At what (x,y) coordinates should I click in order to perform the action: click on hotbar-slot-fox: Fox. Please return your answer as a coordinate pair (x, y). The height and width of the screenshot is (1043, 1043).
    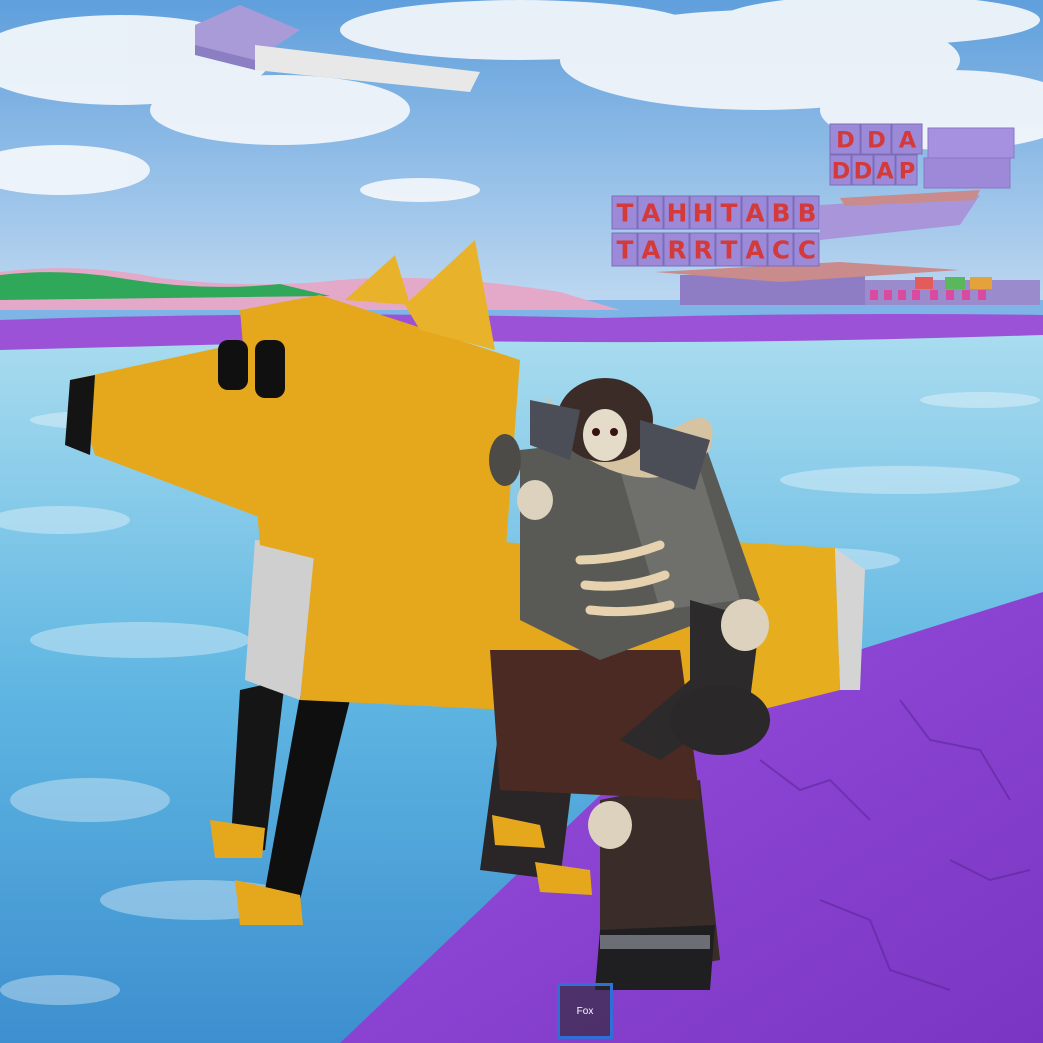
    Looking at the image, I should click on (585, 1011).